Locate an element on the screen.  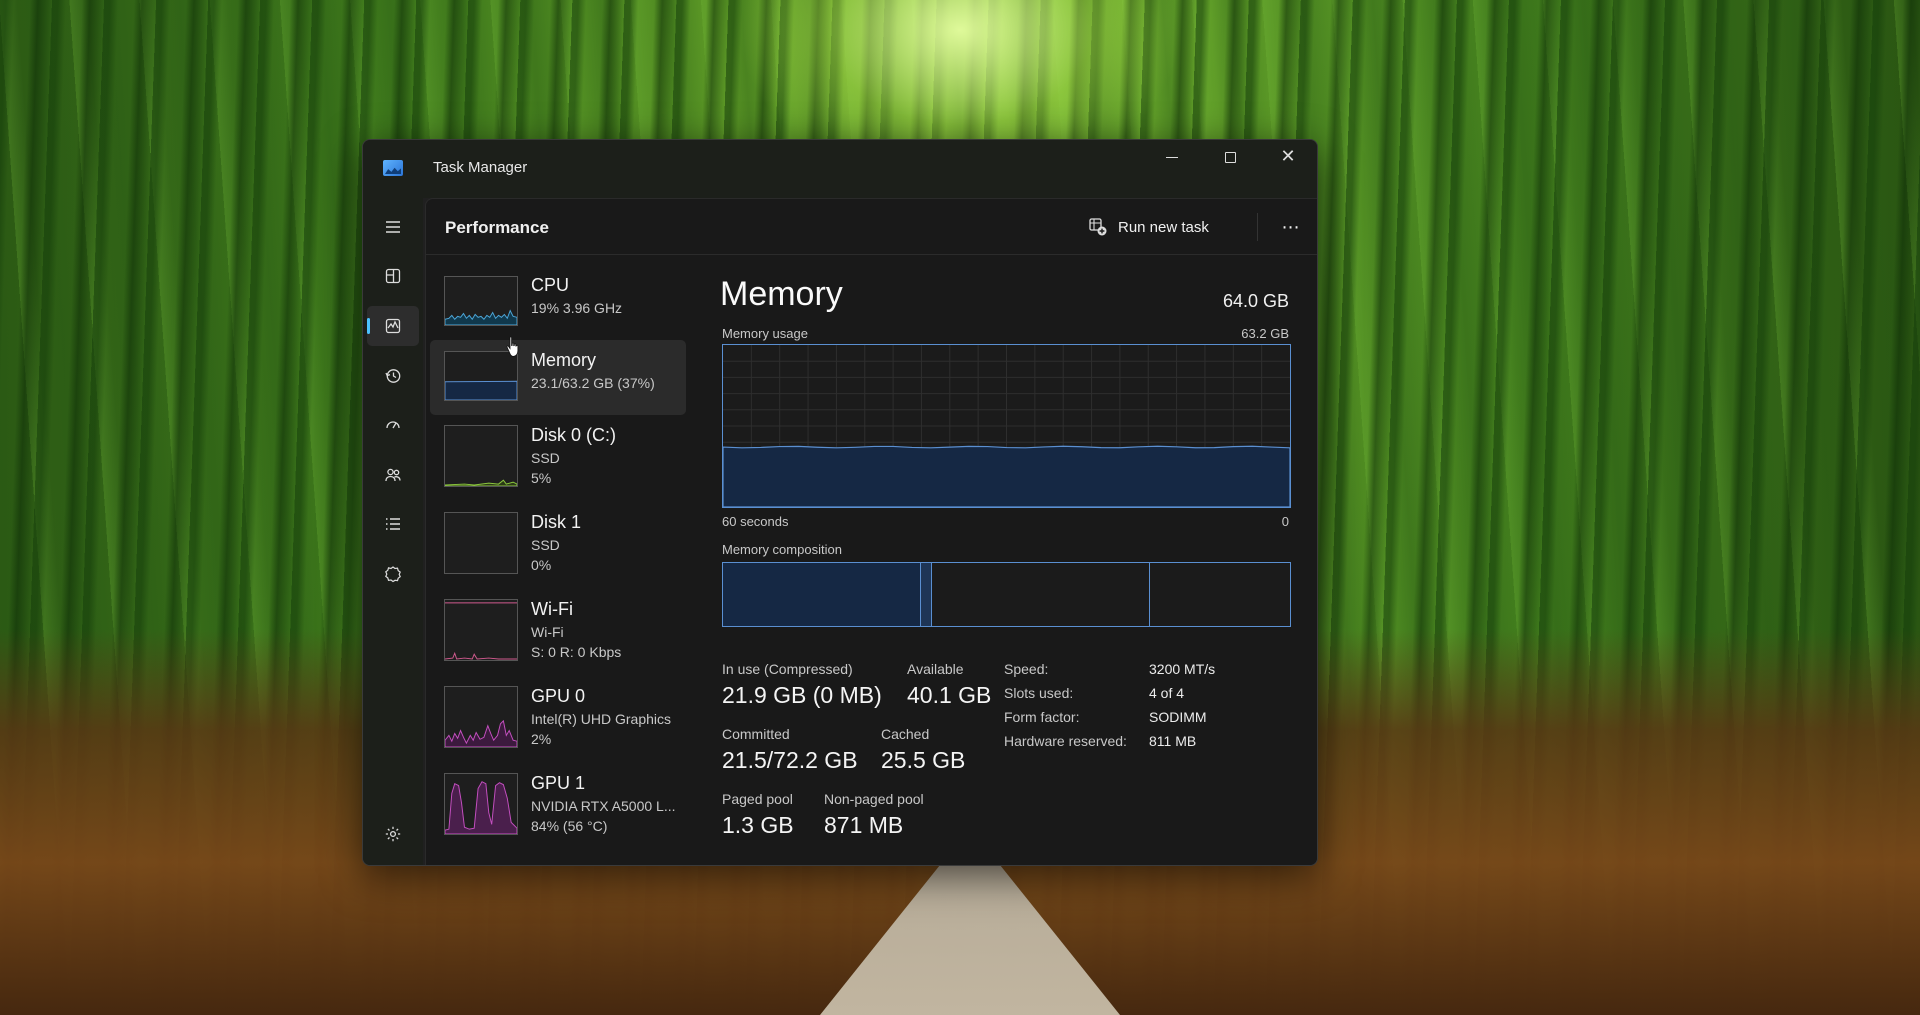
disk1-thumbnail-graph is located at coordinates (481, 543).